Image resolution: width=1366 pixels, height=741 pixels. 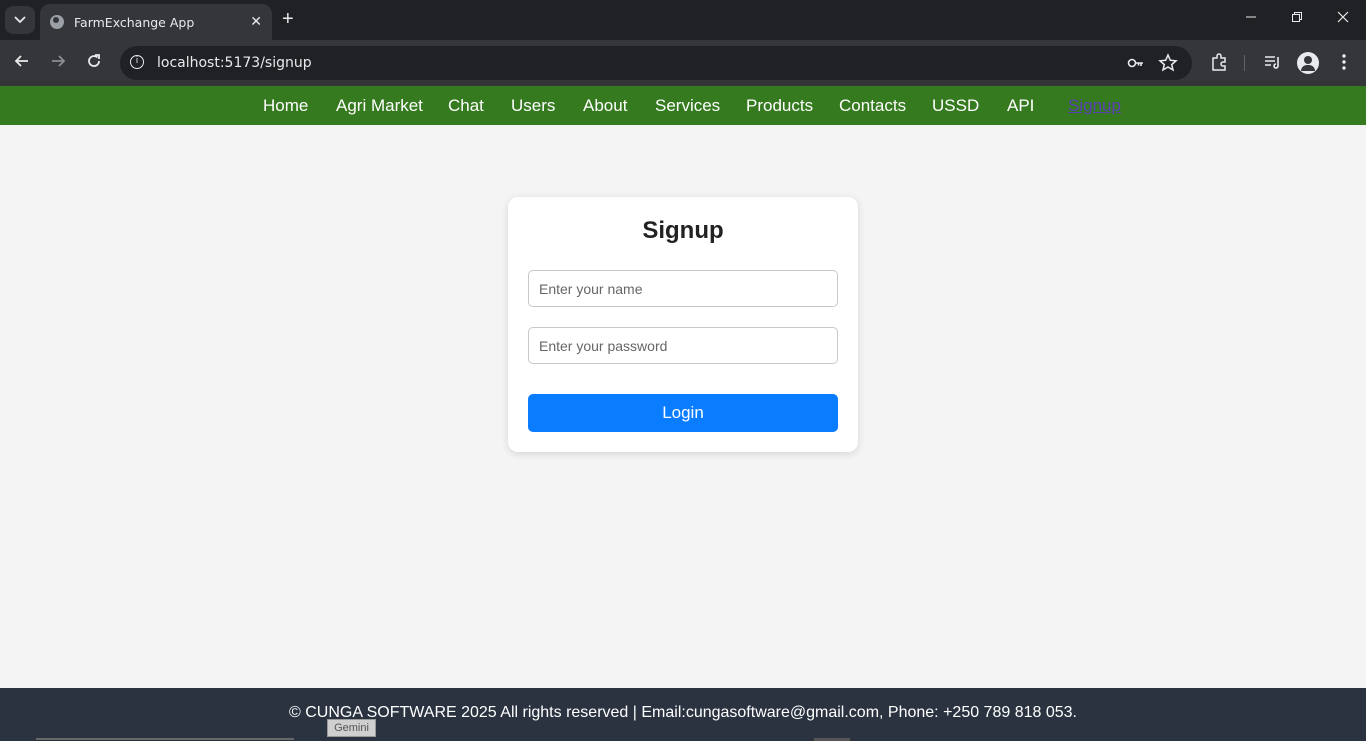 I want to click on browser-tab: FarmExchange App ✕, so click(x=156, y=22).